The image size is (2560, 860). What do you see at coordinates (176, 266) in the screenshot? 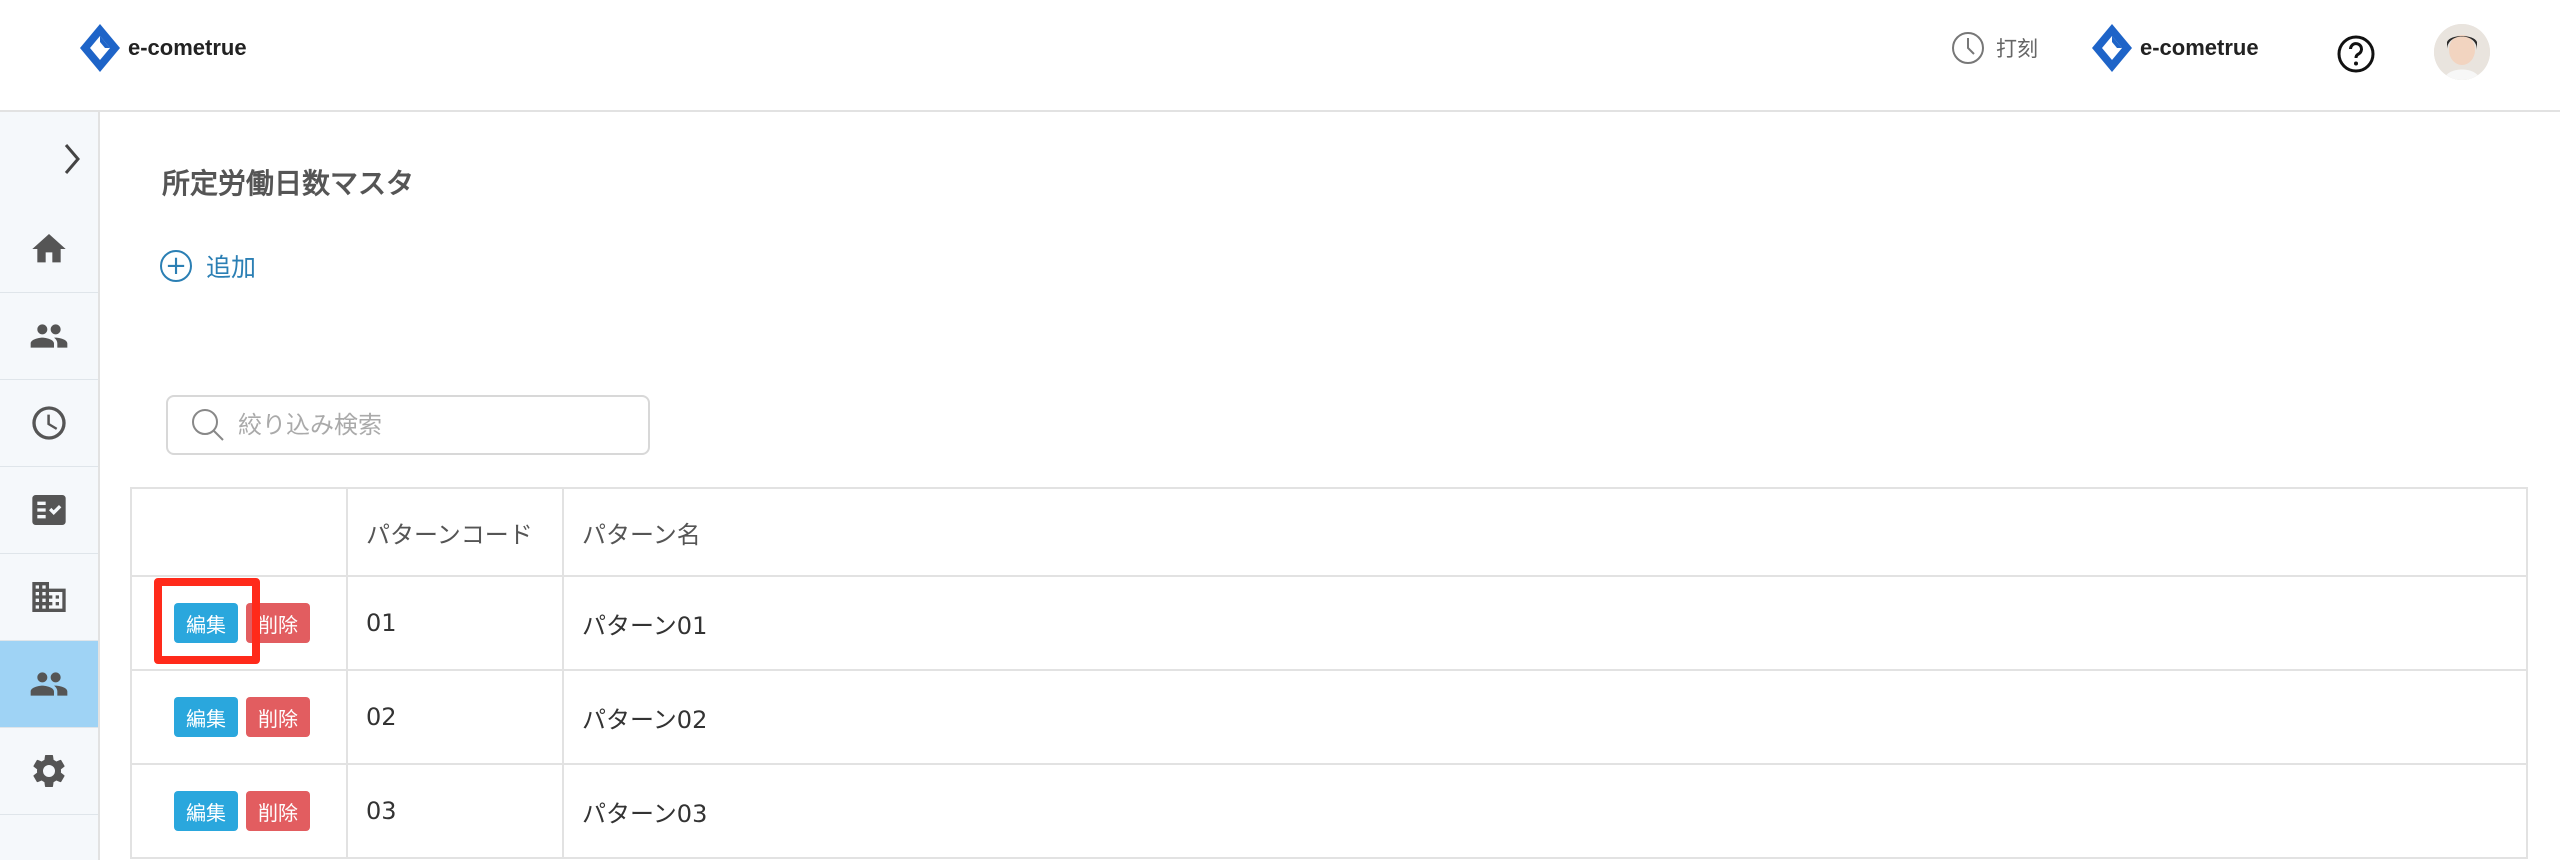
I see `plus-circle-icon: +` at bounding box center [176, 266].